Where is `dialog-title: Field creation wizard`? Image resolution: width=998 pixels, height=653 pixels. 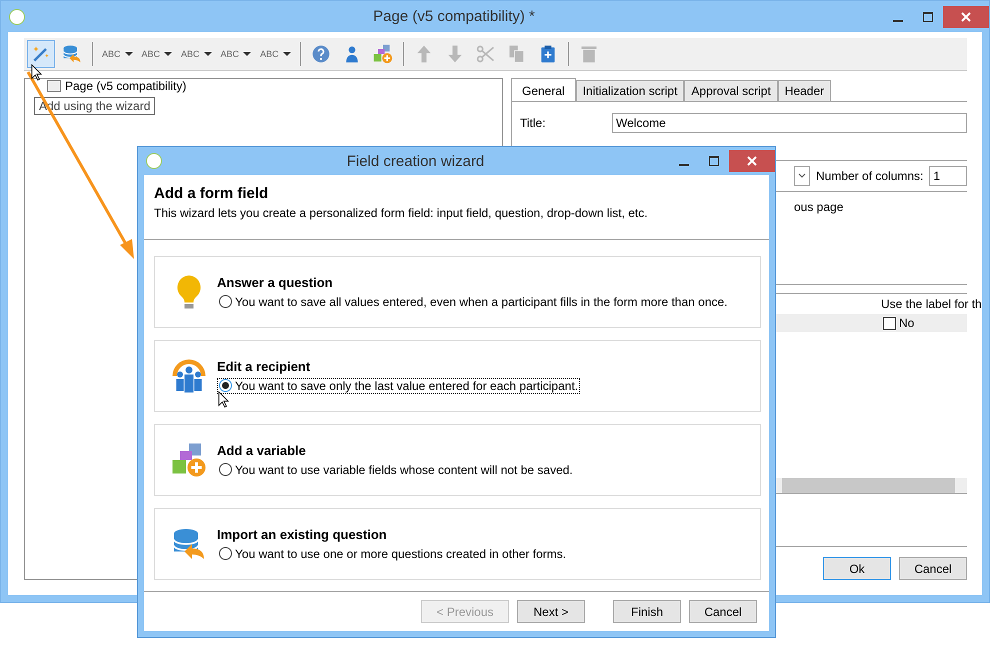 dialog-title: Field creation wizard is located at coordinates (416, 161).